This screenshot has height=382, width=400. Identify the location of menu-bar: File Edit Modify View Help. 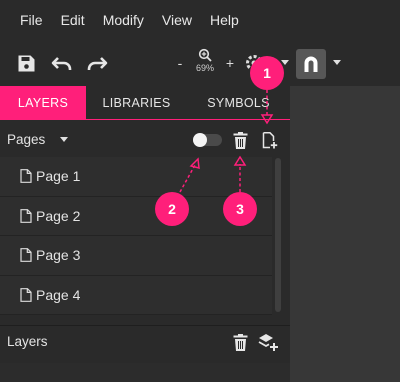
(200, 20).